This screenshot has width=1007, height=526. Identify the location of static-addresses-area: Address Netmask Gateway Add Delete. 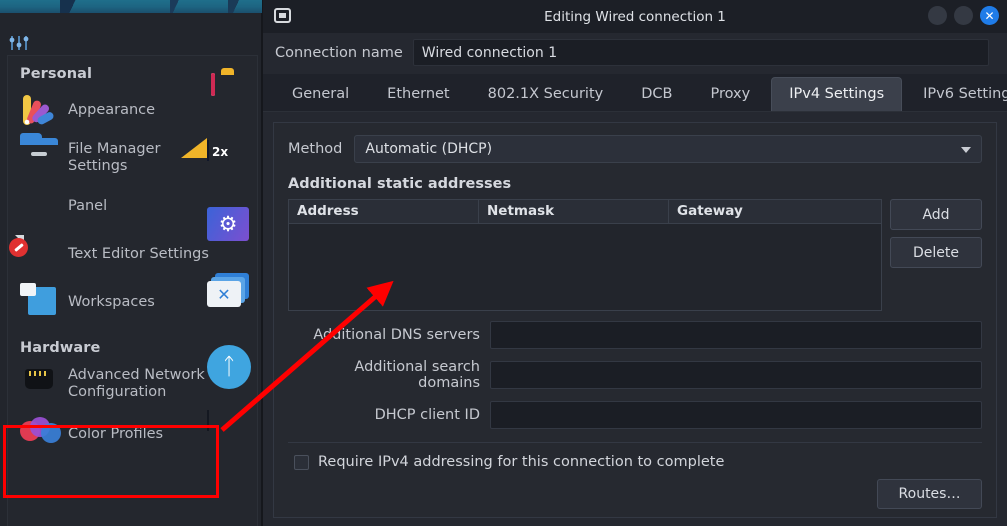
(635, 255).